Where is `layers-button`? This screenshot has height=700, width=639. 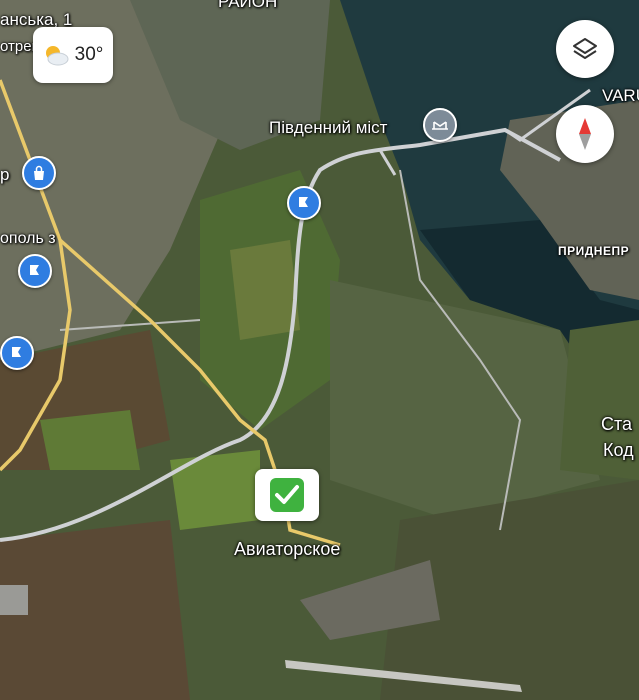 layers-button is located at coordinates (585, 49).